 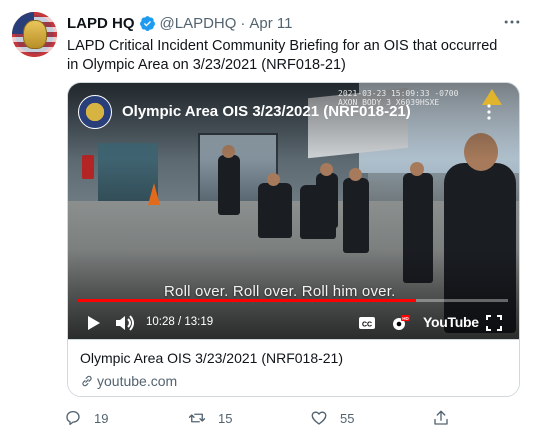 What do you see at coordinates (347, 418) in the screenshot?
I see `like-count: 55` at bounding box center [347, 418].